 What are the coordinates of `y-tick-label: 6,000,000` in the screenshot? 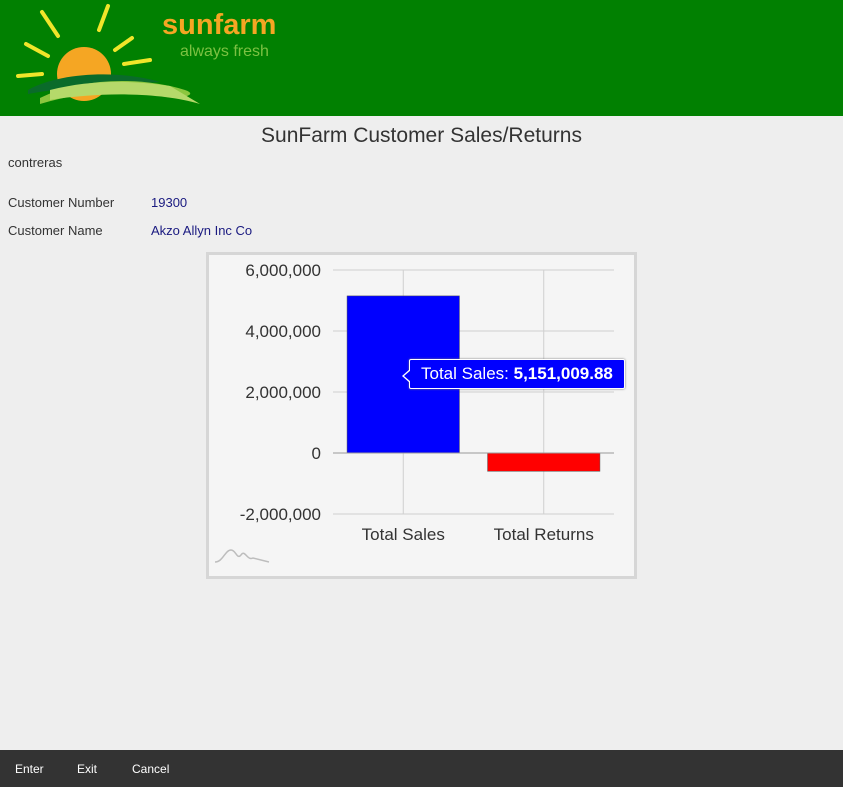 It's located at (283, 270).